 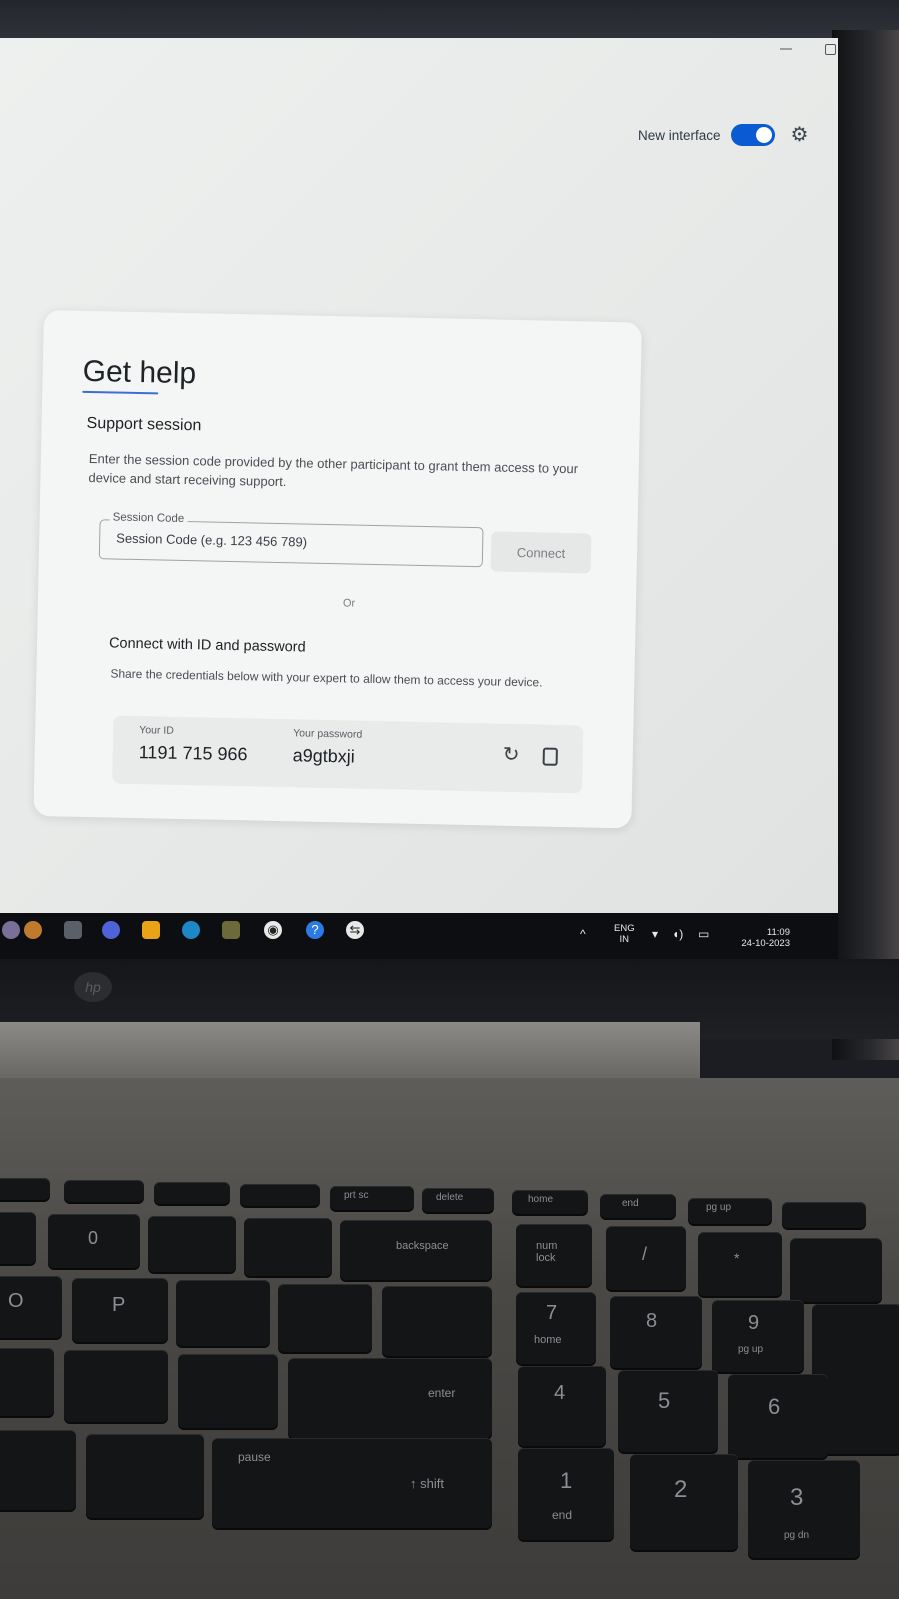 What do you see at coordinates (797, 1497) in the screenshot?
I see `key-label: 3` at bounding box center [797, 1497].